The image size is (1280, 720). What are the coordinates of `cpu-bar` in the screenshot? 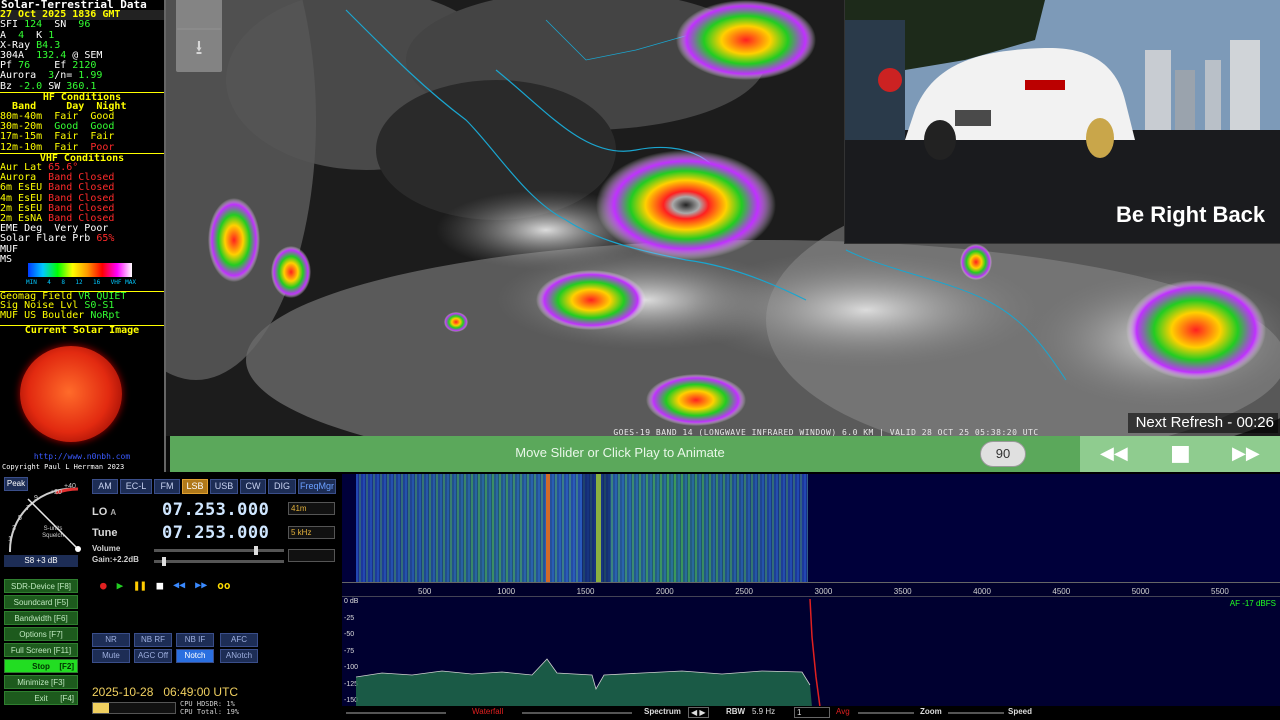 It's located at (134, 708).